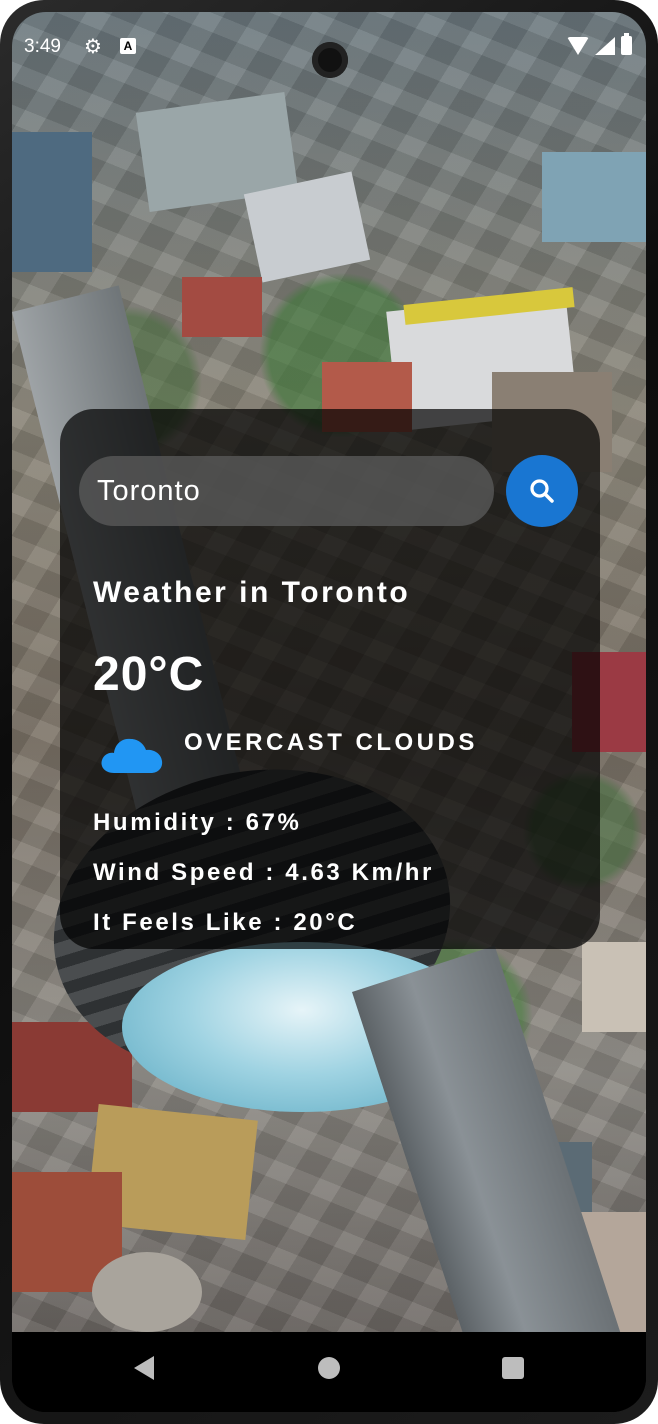 This screenshot has height=1424, width=658. I want to click on feels-like-text: It Feels Like : 20°C, so click(225, 922).